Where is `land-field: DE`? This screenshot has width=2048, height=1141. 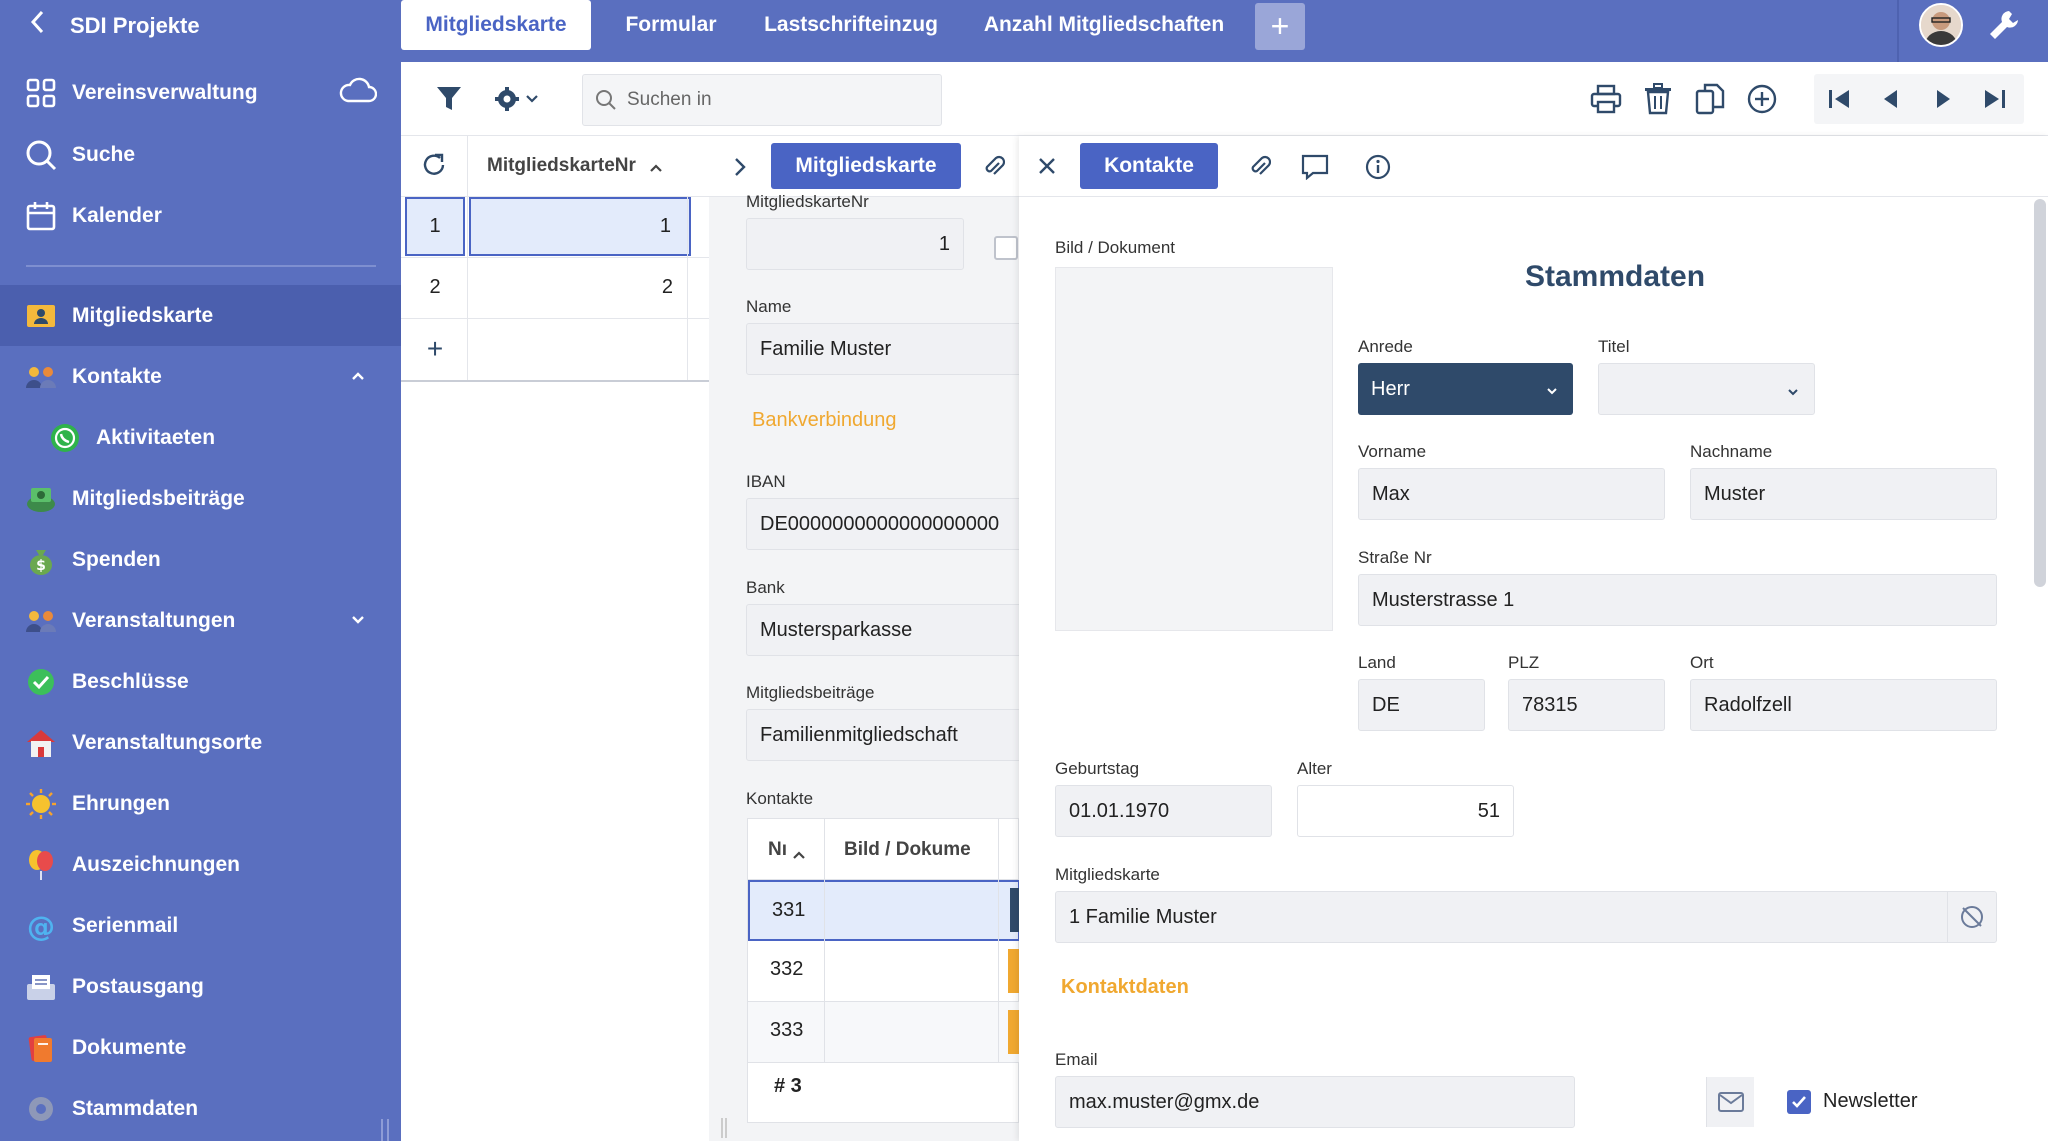 land-field: DE is located at coordinates (1421, 705).